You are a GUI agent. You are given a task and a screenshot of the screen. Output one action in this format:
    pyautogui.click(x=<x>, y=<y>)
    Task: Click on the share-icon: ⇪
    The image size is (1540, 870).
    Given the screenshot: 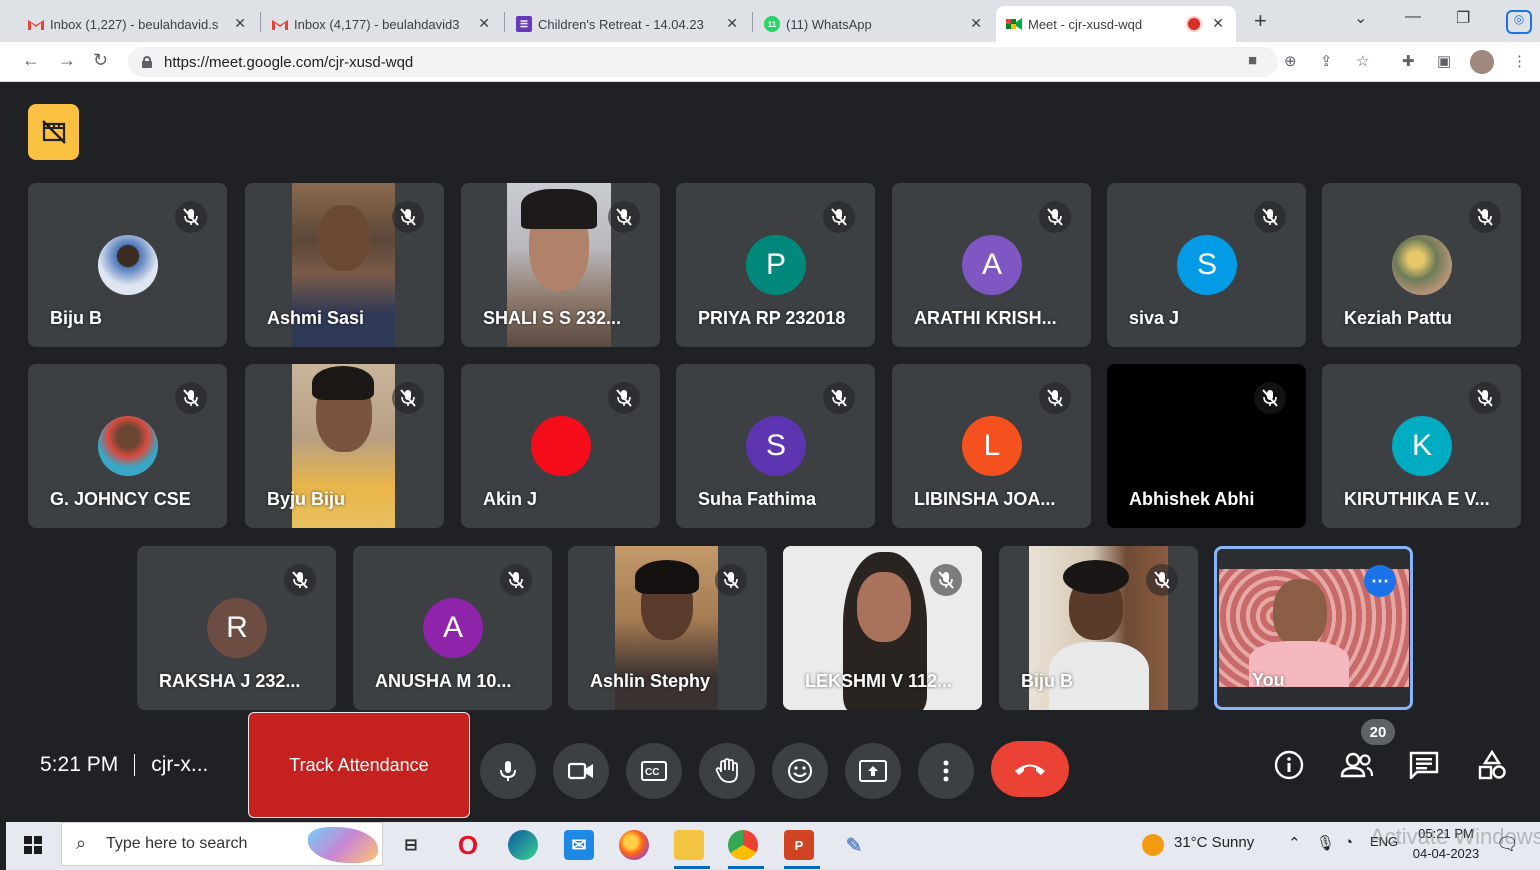 What is the action you would take?
    pyautogui.click(x=1326, y=61)
    